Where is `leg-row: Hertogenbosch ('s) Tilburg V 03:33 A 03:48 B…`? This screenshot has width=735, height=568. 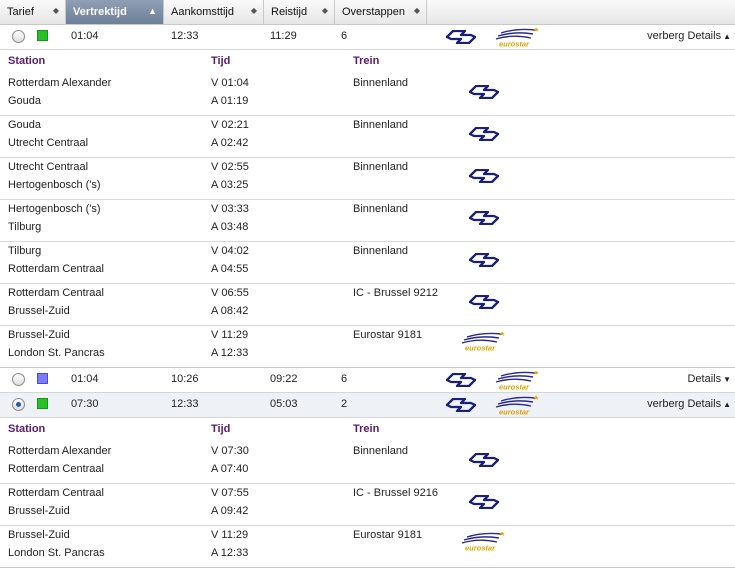
leg-row: Hertogenbosch ('s) Tilburg V 03:33 A 03:48 B… is located at coordinates (367, 221).